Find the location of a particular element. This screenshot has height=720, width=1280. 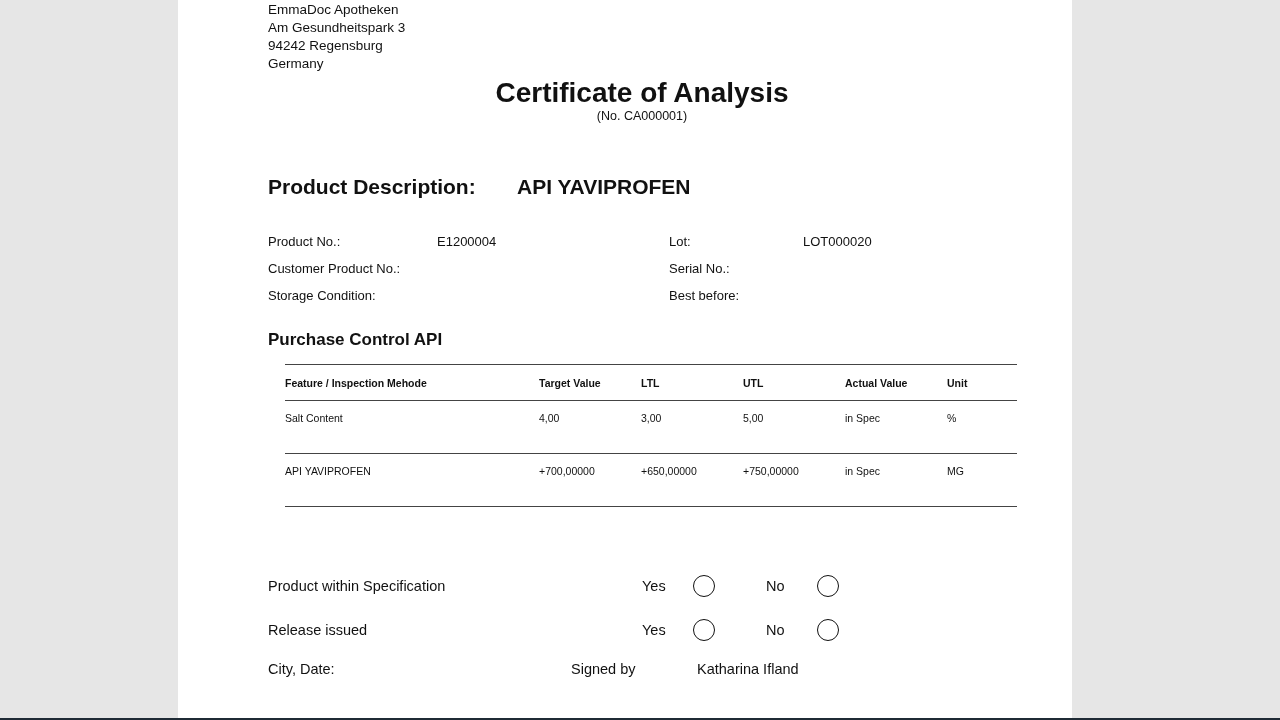

column-header: Unit is located at coordinates (982, 382).